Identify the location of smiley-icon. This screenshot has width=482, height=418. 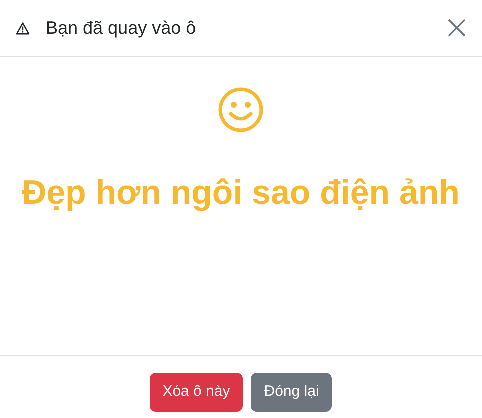
(241, 110).